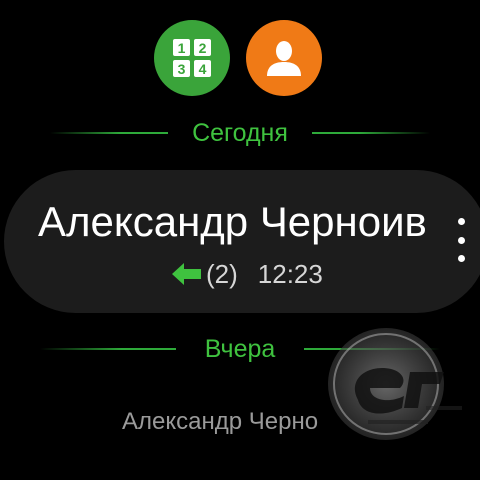  Describe the element at coordinates (203, 48) in the screenshot. I see `keypad-digit-2: 2` at that location.